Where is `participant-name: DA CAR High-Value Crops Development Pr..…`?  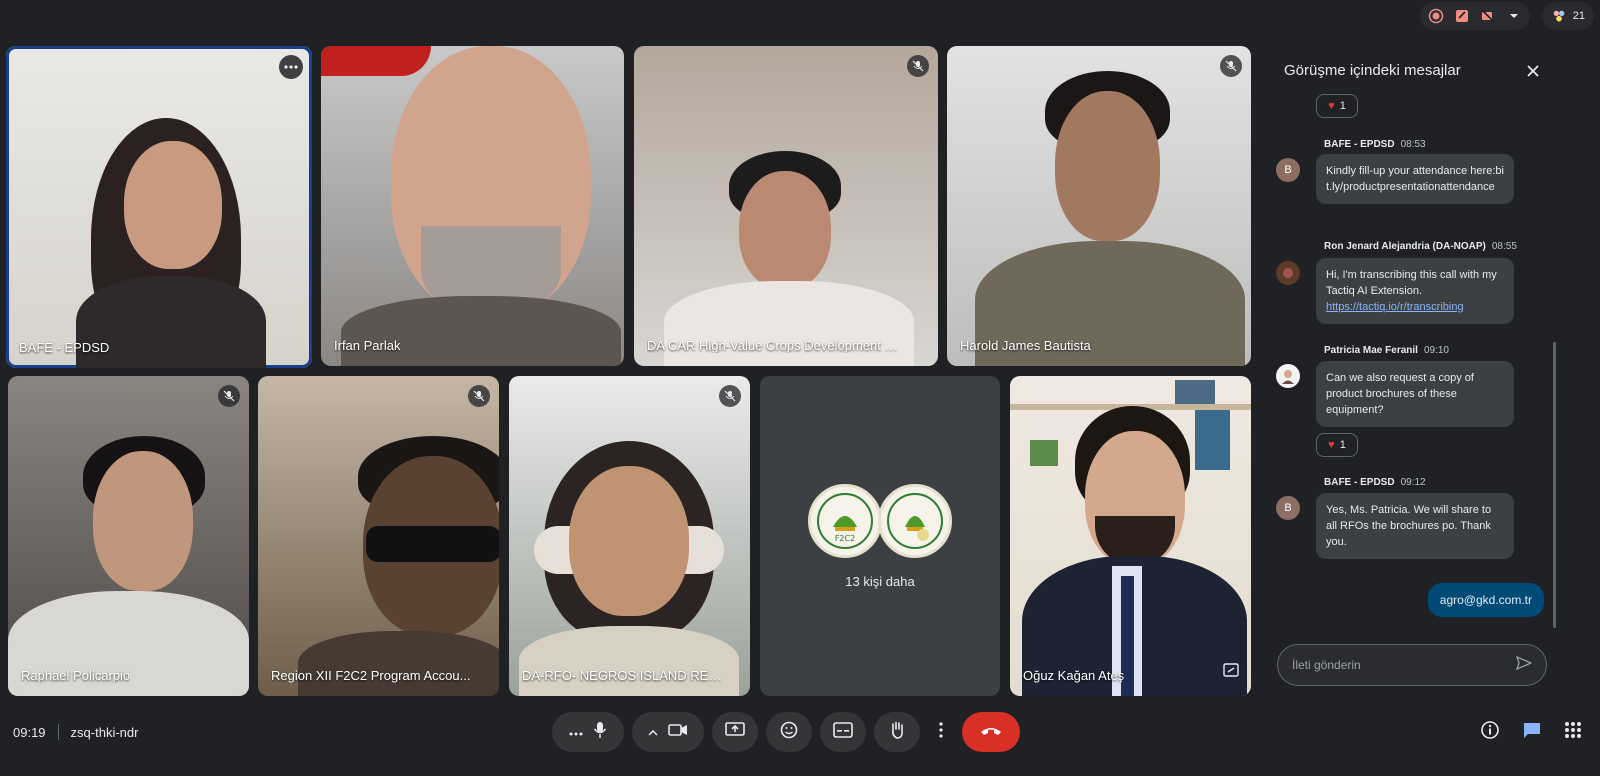 participant-name: DA CAR High-Value Crops Development Pr..… is located at coordinates (775, 345).